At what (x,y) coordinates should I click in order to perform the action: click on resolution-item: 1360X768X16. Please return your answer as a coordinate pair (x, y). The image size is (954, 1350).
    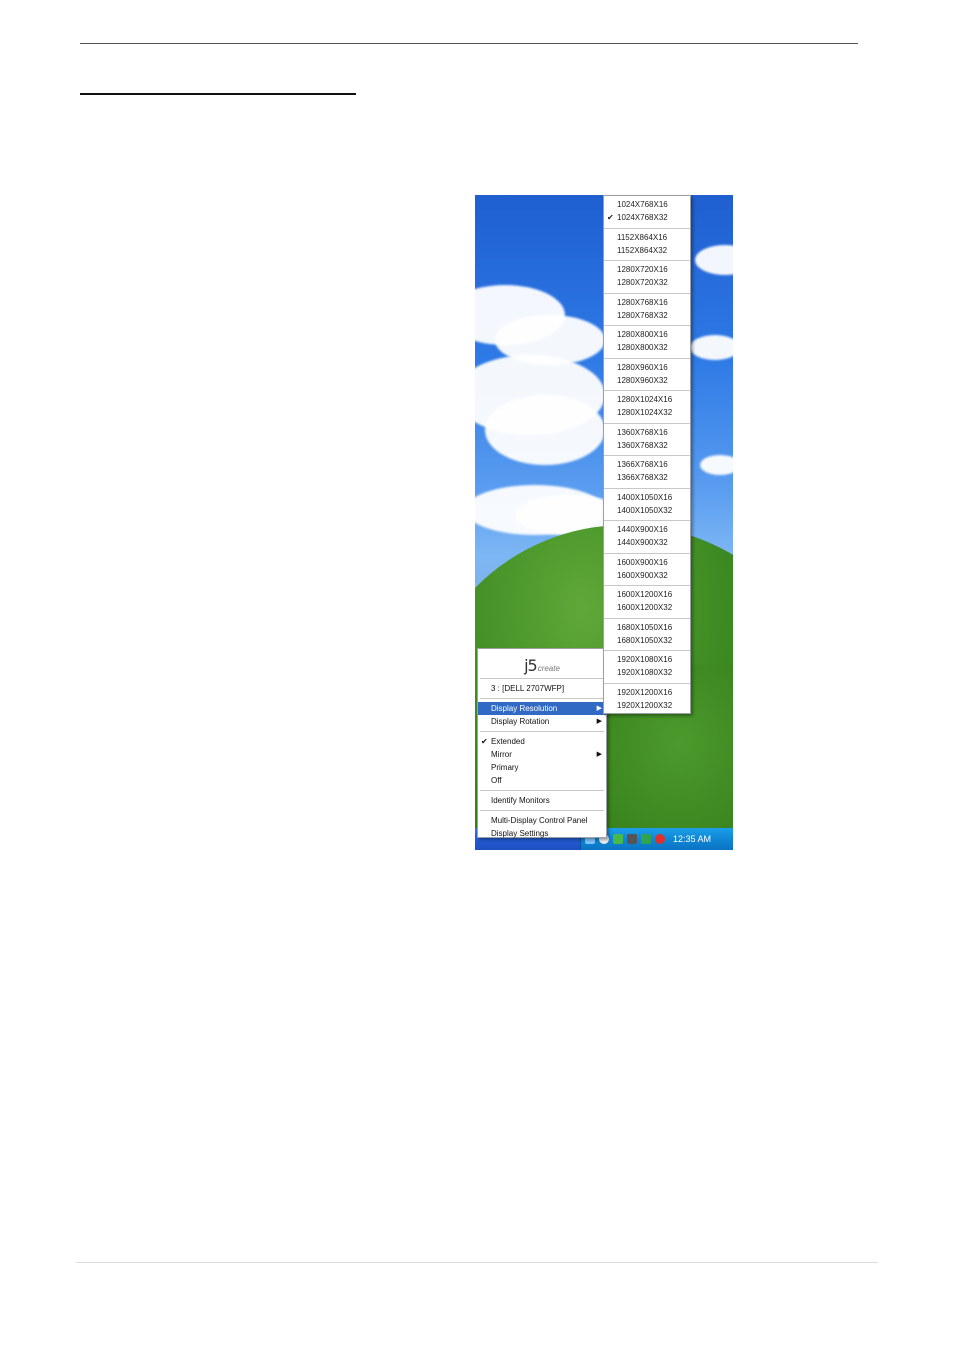
    Looking at the image, I should click on (647, 432).